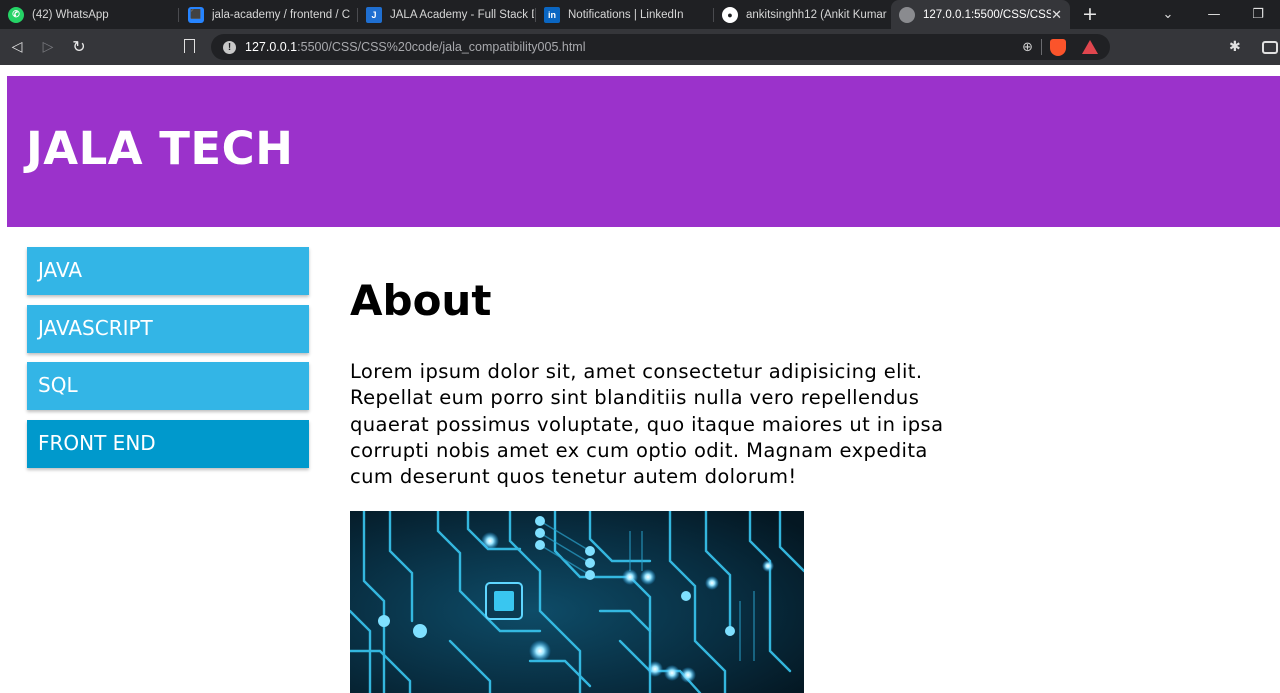  I want to click on site-brand: JALA TECH, so click(160, 148).